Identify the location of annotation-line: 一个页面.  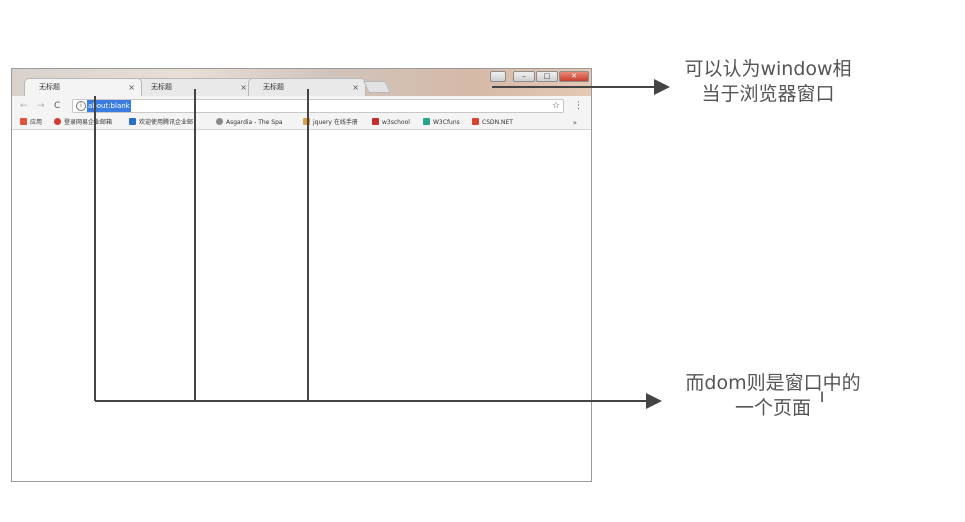
(772, 408).